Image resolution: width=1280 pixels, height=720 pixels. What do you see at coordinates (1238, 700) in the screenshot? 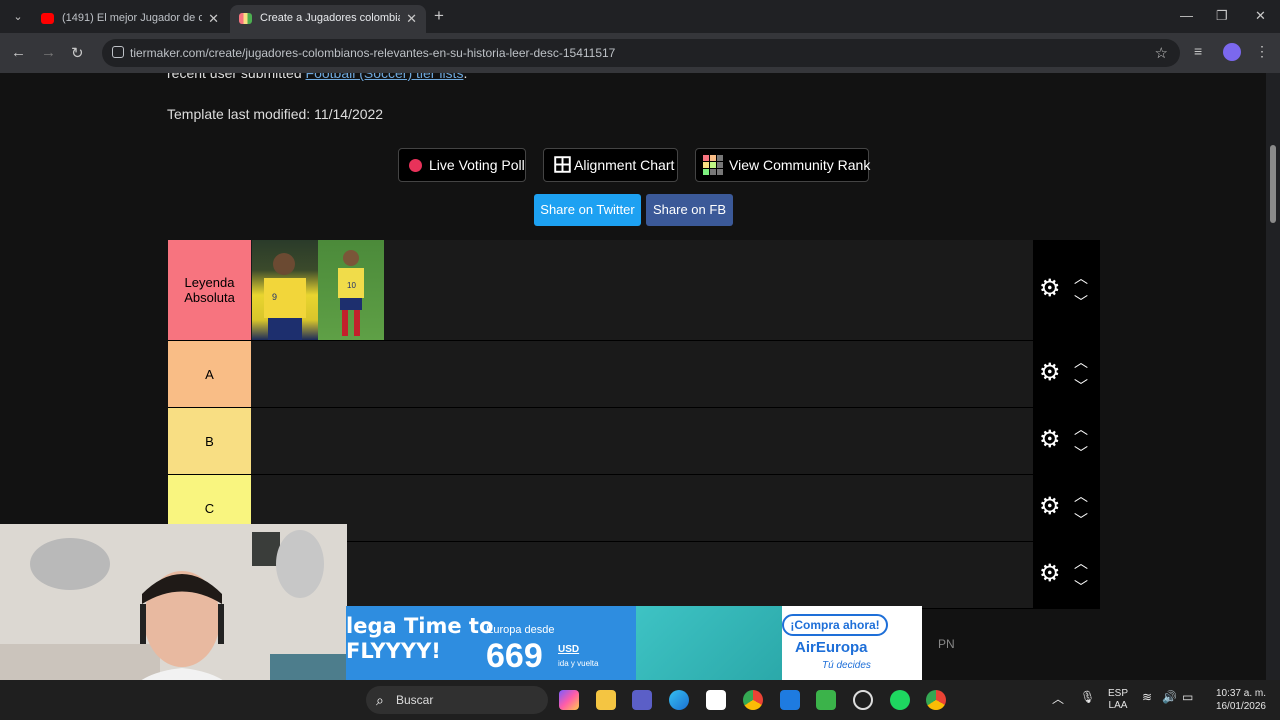
I see `clock: 10:37 a. m. 16/01/2026` at bounding box center [1238, 700].